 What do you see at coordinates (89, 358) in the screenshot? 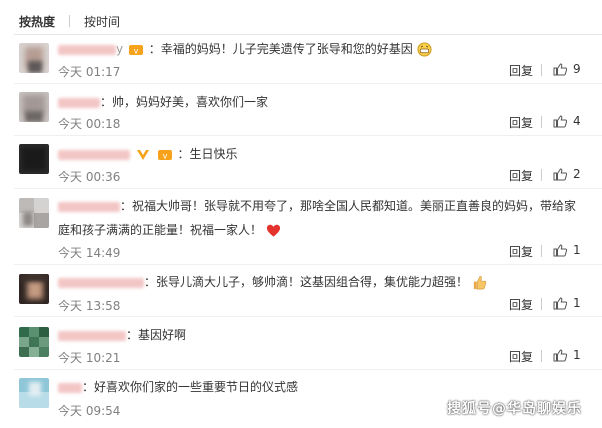
I see `comment-time: 今天 10:21` at bounding box center [89, 358].